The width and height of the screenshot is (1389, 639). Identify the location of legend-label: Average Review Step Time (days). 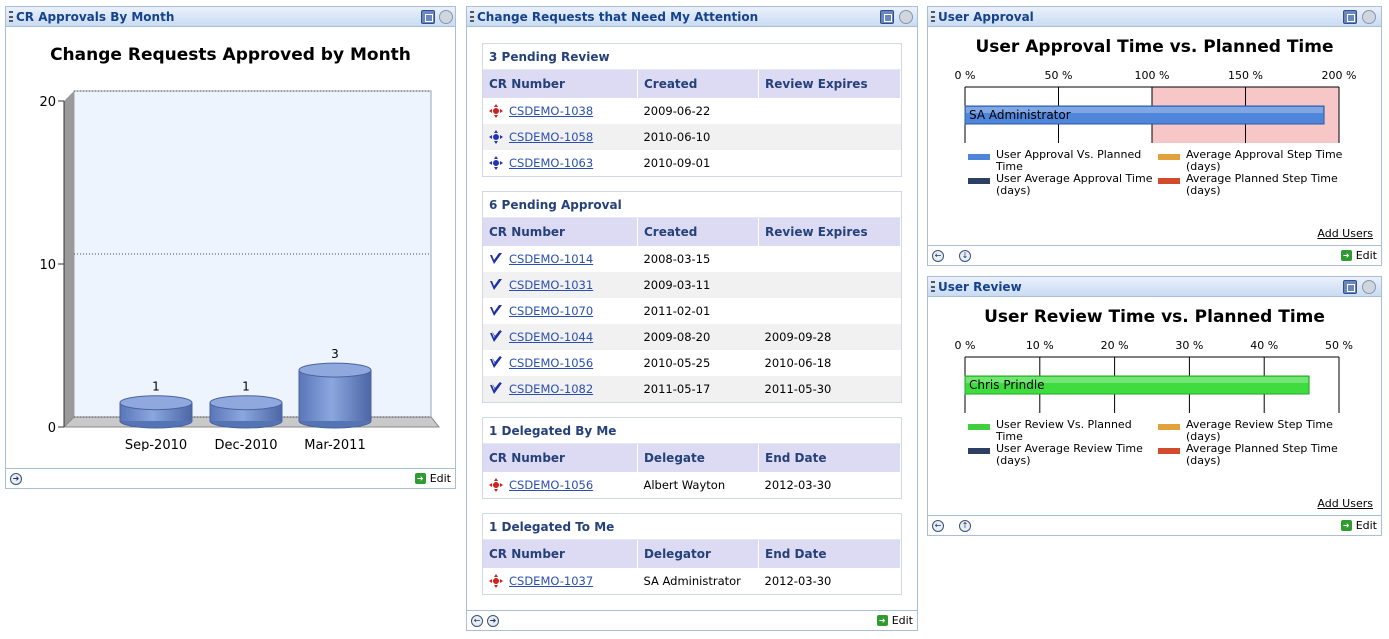
(1259, 430).